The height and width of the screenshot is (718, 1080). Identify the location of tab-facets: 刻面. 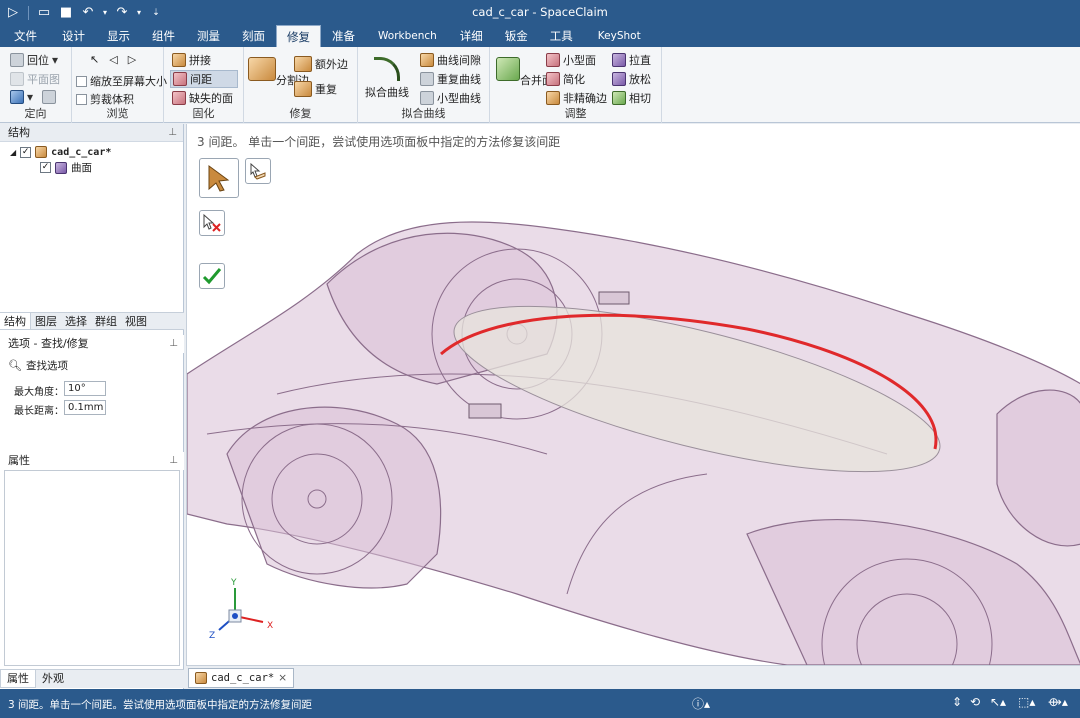
(253, 36).